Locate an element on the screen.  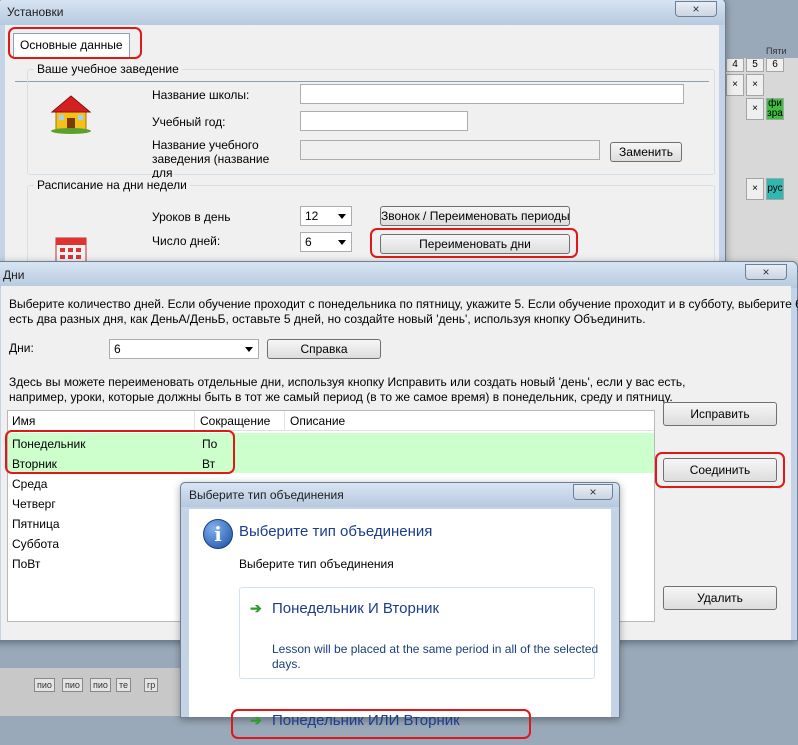
merge-close-button: × is located at coordinates (593, 492).